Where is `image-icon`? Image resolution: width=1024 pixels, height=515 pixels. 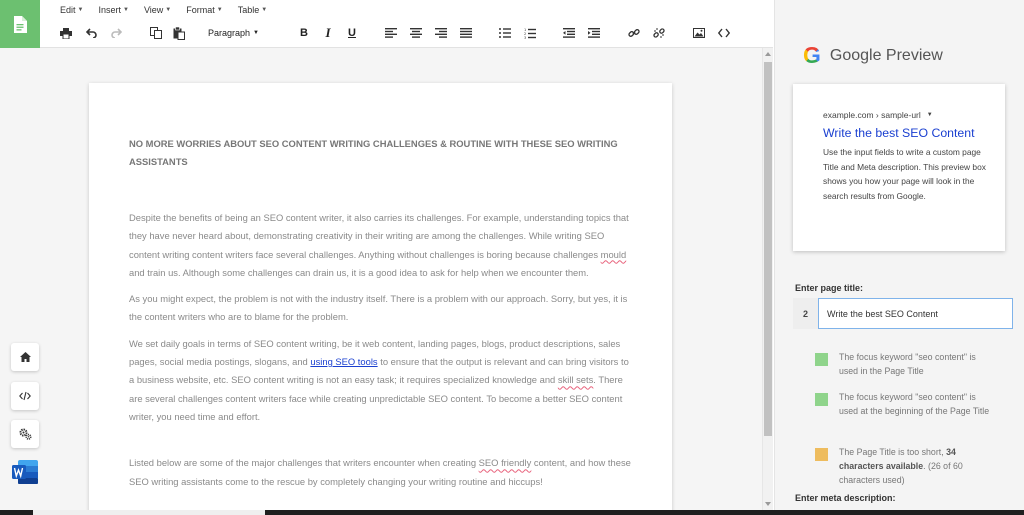
image-icon is located at coordinates (699, 33).